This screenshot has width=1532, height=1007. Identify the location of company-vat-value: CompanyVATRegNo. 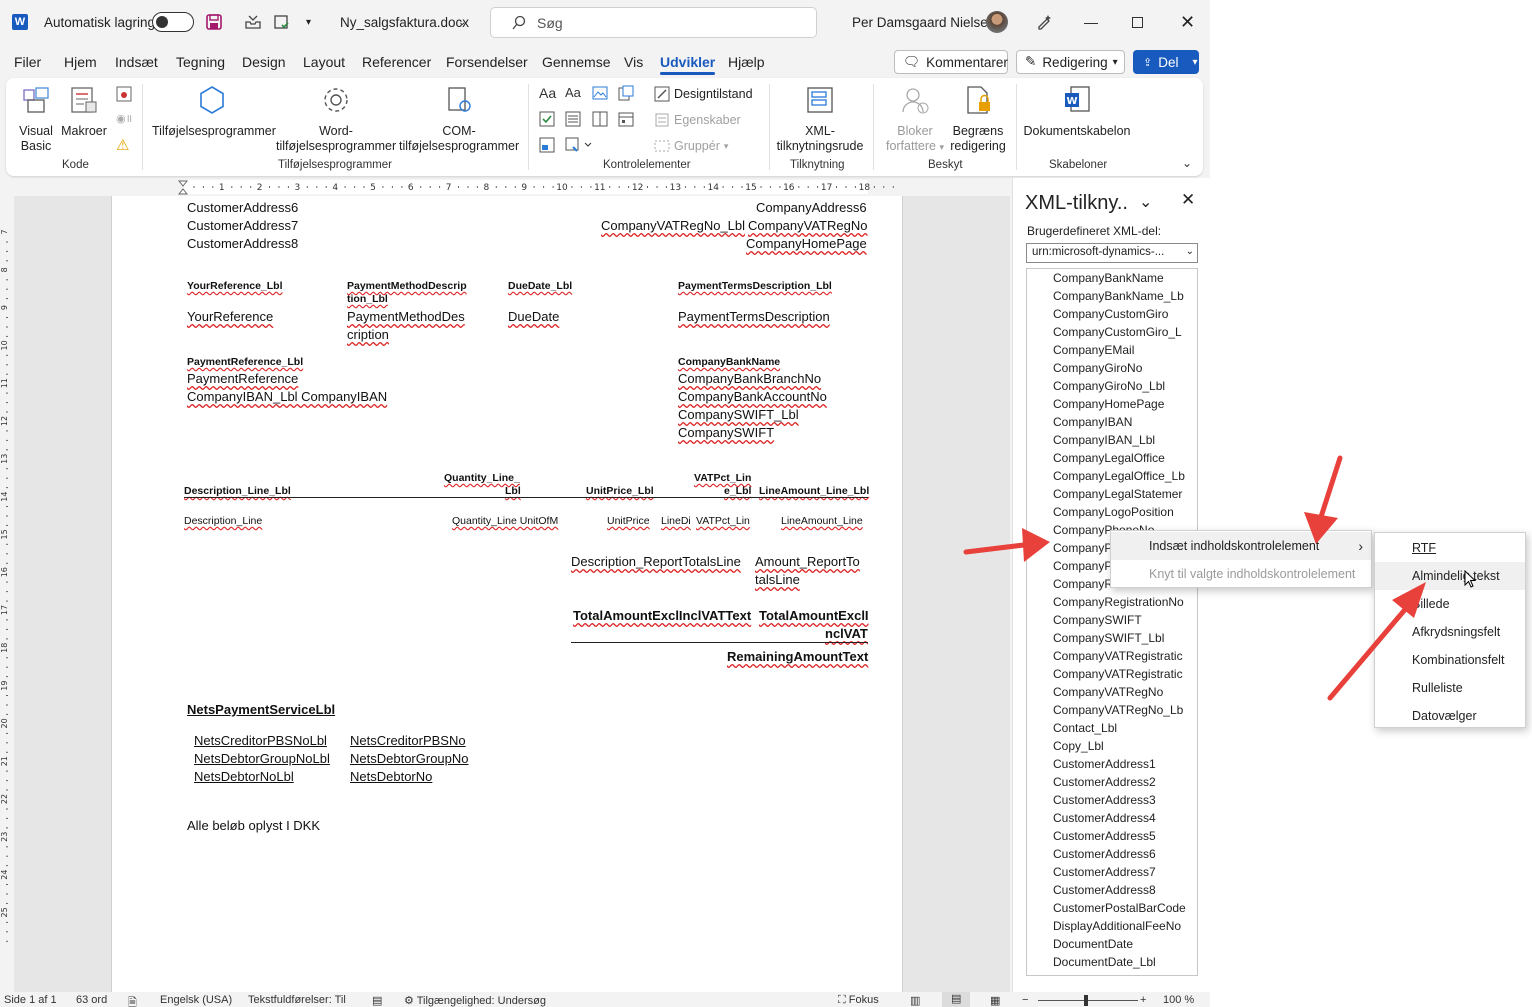
(807, 225).